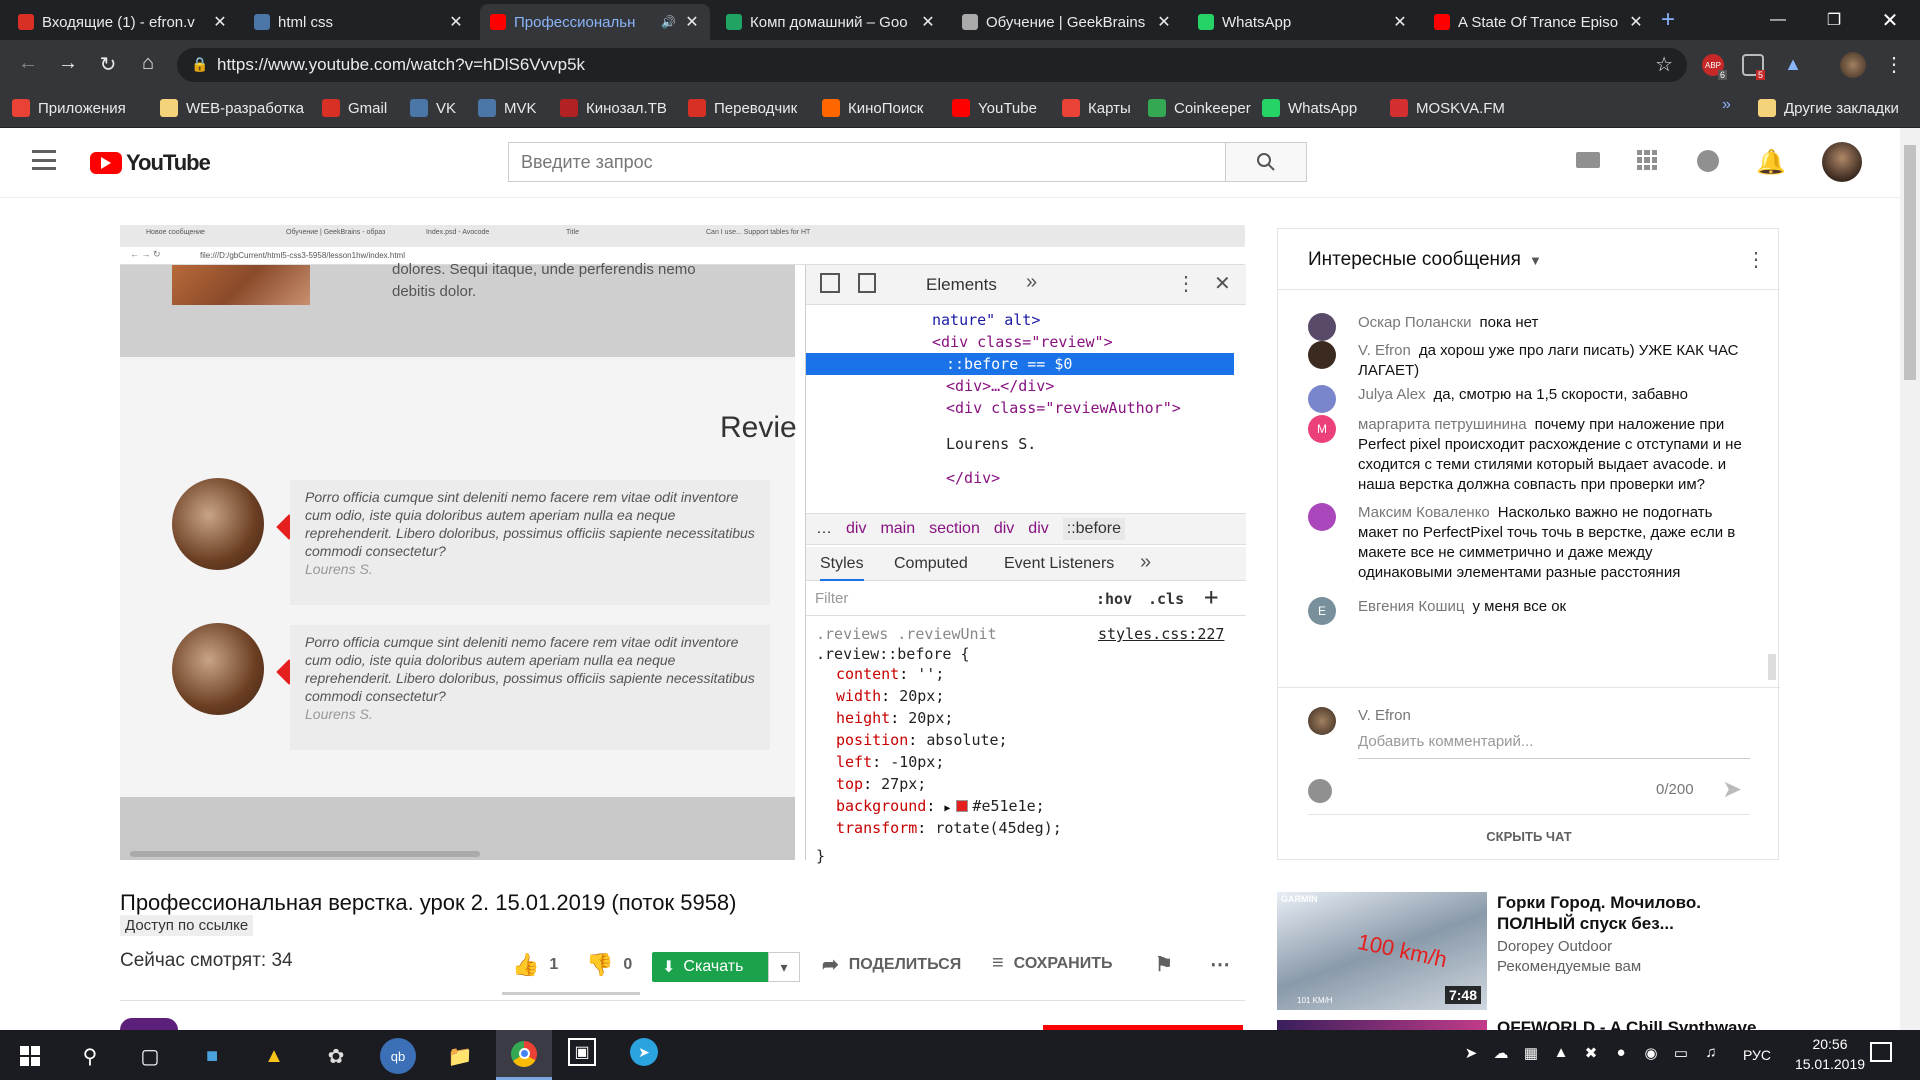  Describe the element at coordinates (1009, 364) in the screenshot. I see `dom-node: ::before == $0` at that location.